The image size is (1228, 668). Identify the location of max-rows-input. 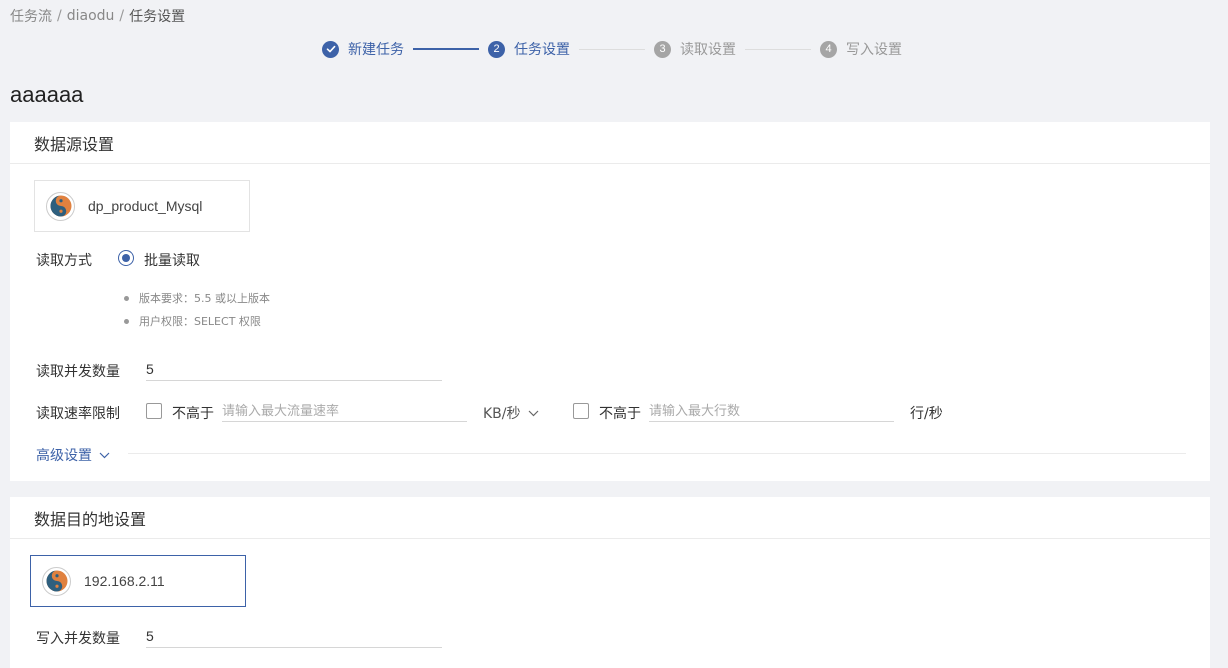
(771, 410).